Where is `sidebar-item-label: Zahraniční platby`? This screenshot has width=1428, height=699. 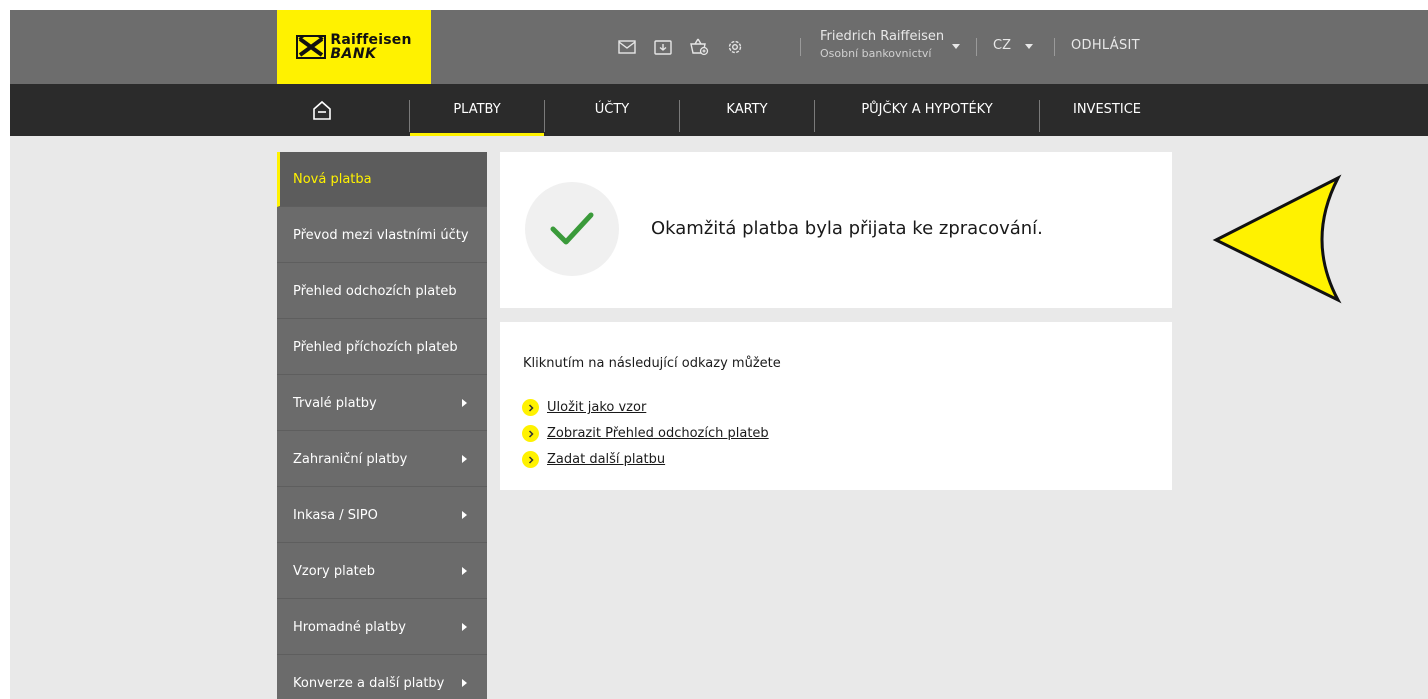 sidebar-item-label: Zahraniční platby is located at coordinates (350, 459).